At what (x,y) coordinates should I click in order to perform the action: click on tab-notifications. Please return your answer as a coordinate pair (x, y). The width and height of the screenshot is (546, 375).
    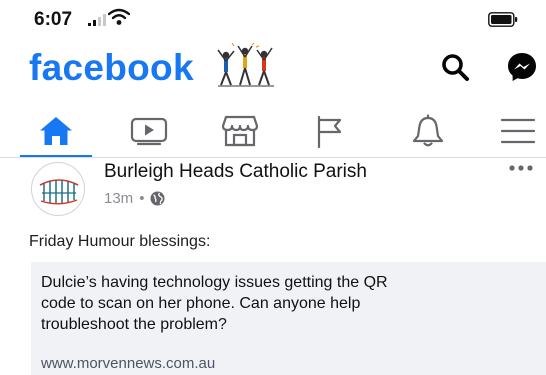
    Looking at the image, I should click on (428, 131).